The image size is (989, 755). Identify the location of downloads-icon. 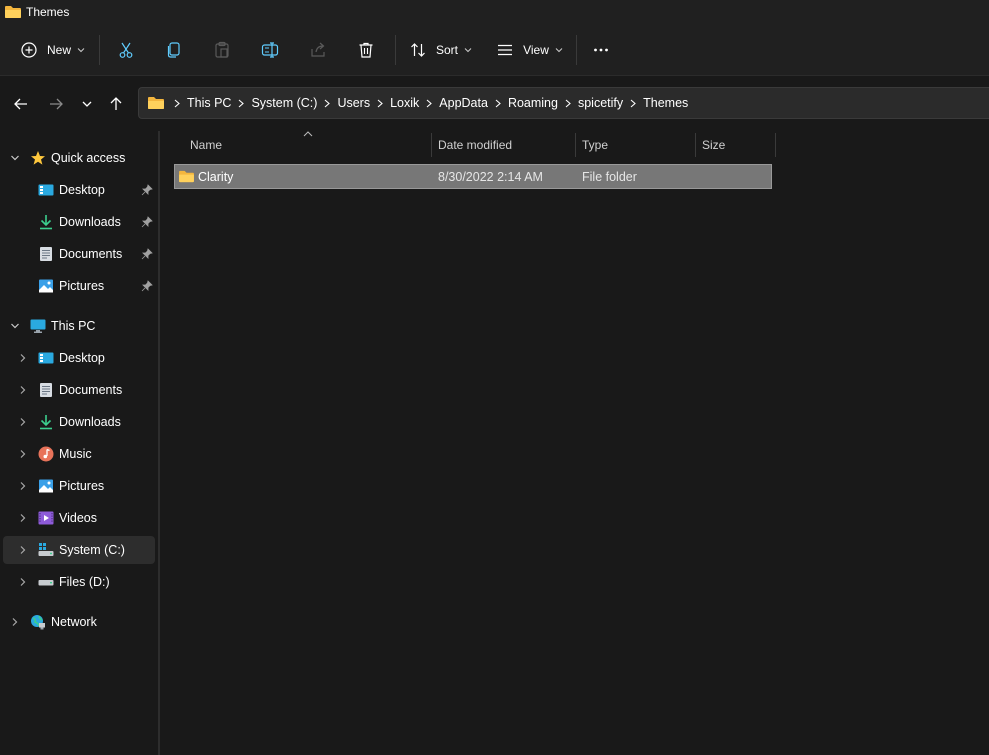
(46, 422).